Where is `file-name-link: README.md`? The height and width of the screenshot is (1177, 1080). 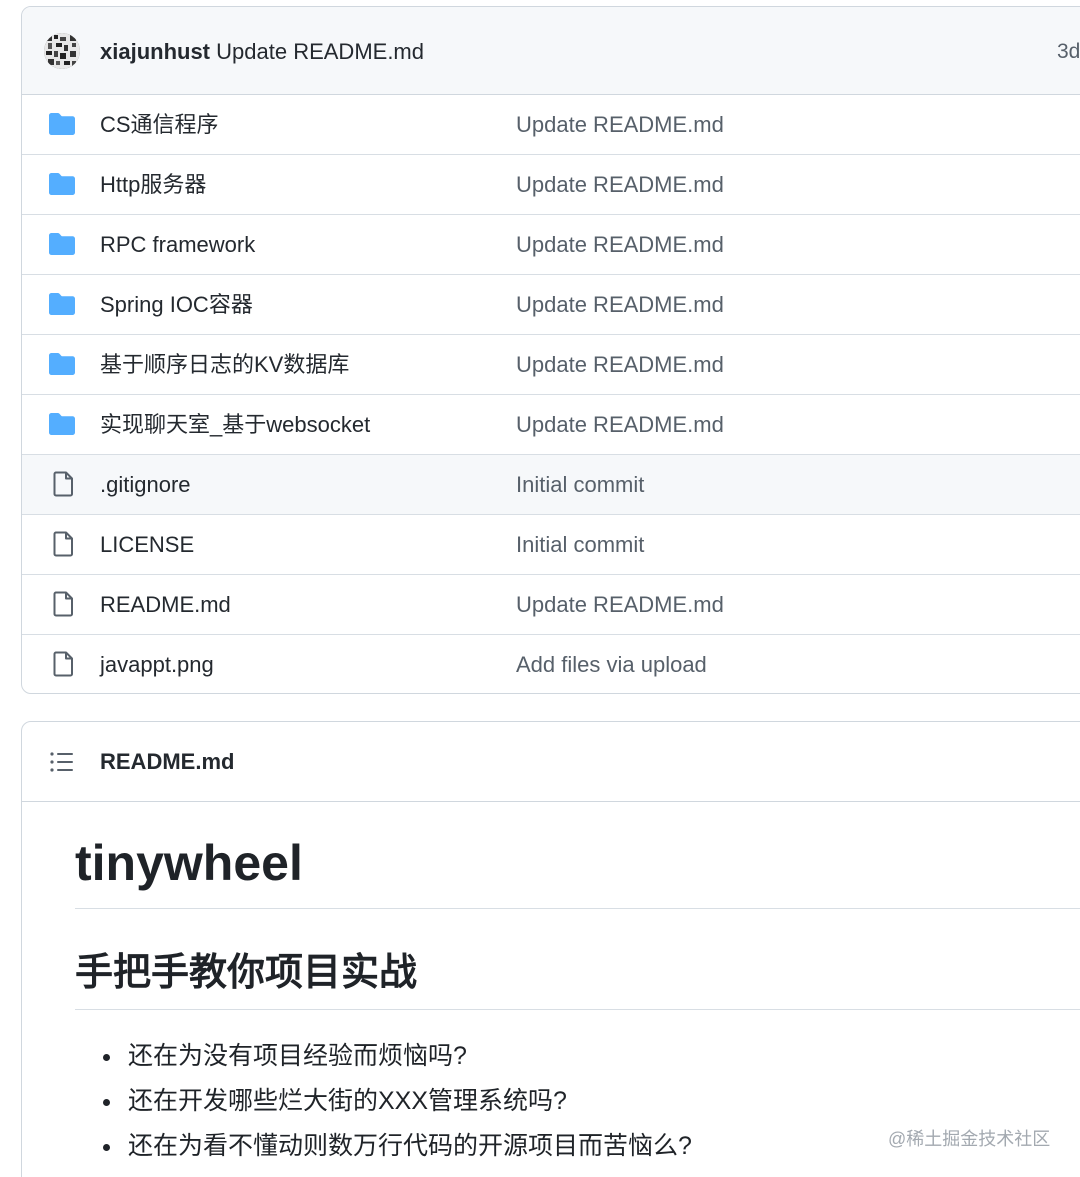 file-name-link: README.md is located at coordinates (165, 605).